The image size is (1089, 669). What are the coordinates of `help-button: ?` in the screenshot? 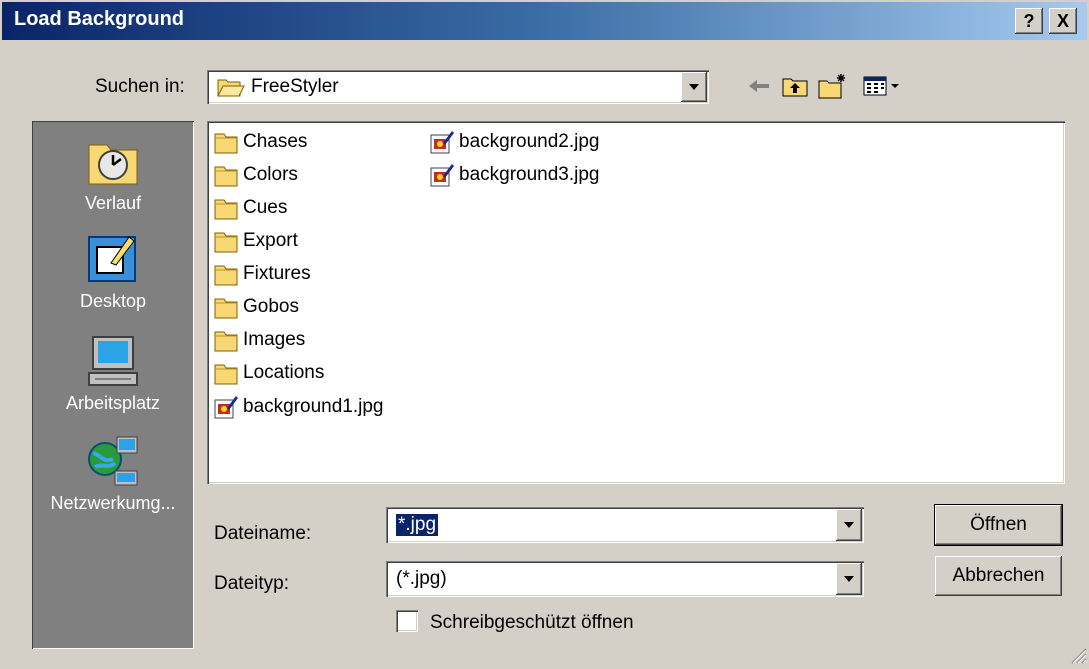 It's located at (1029, 21).